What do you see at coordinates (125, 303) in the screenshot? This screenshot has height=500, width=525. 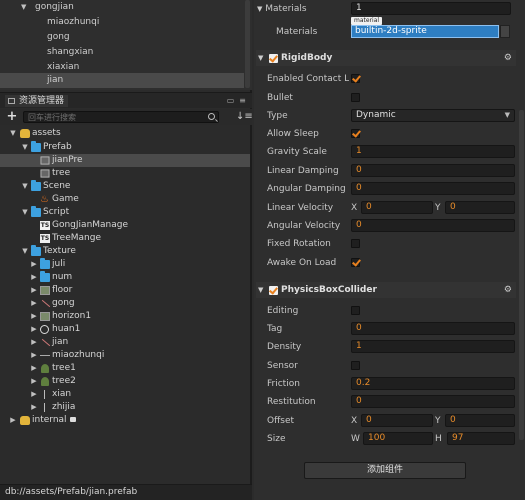 I see `asset-item-gong: ▶ gong` at bounding box center [125, 303].